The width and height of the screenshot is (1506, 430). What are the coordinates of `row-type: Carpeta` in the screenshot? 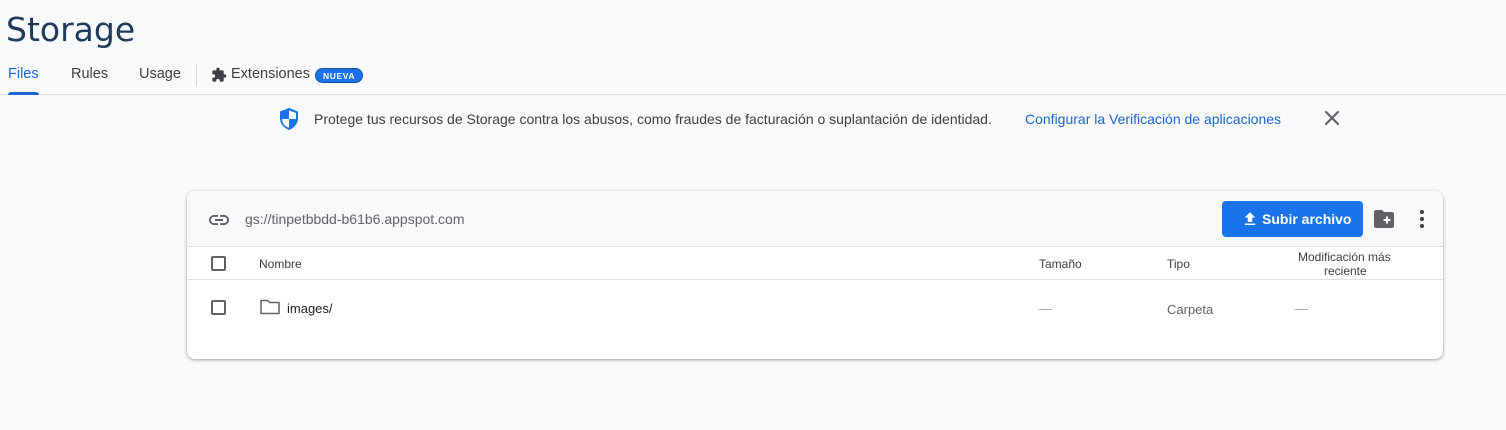 It's located at (1190, 309).